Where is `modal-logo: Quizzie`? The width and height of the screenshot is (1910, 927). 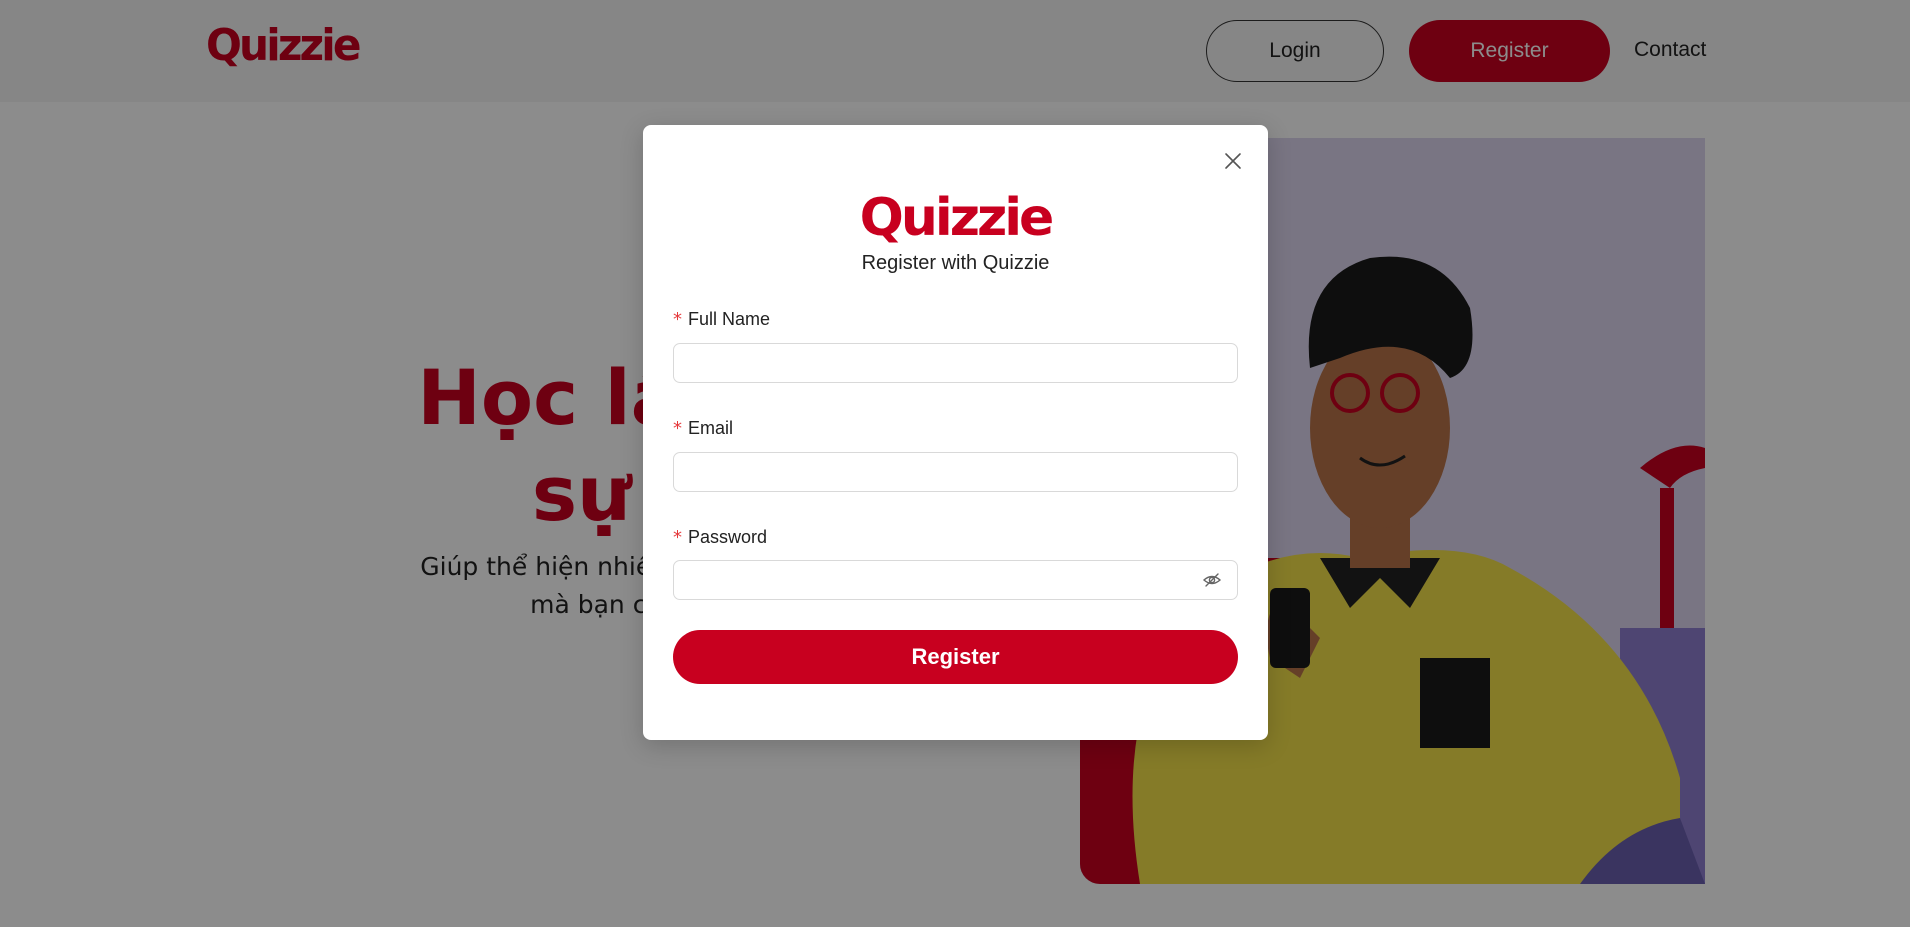
modal-logo: Quizzie is located at coordinates (957, 218).